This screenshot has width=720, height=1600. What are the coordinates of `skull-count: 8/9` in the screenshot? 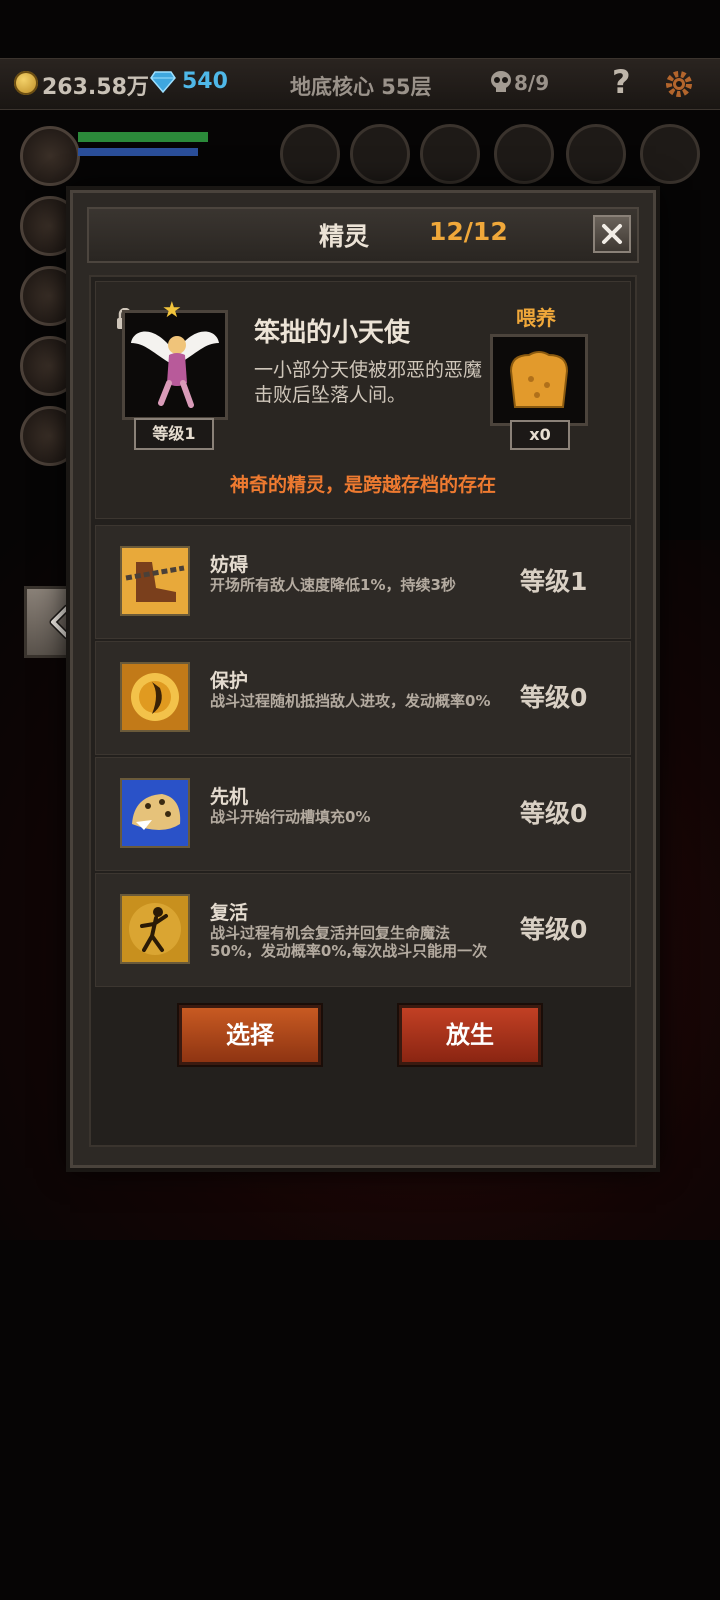 It's located at (532, 83).